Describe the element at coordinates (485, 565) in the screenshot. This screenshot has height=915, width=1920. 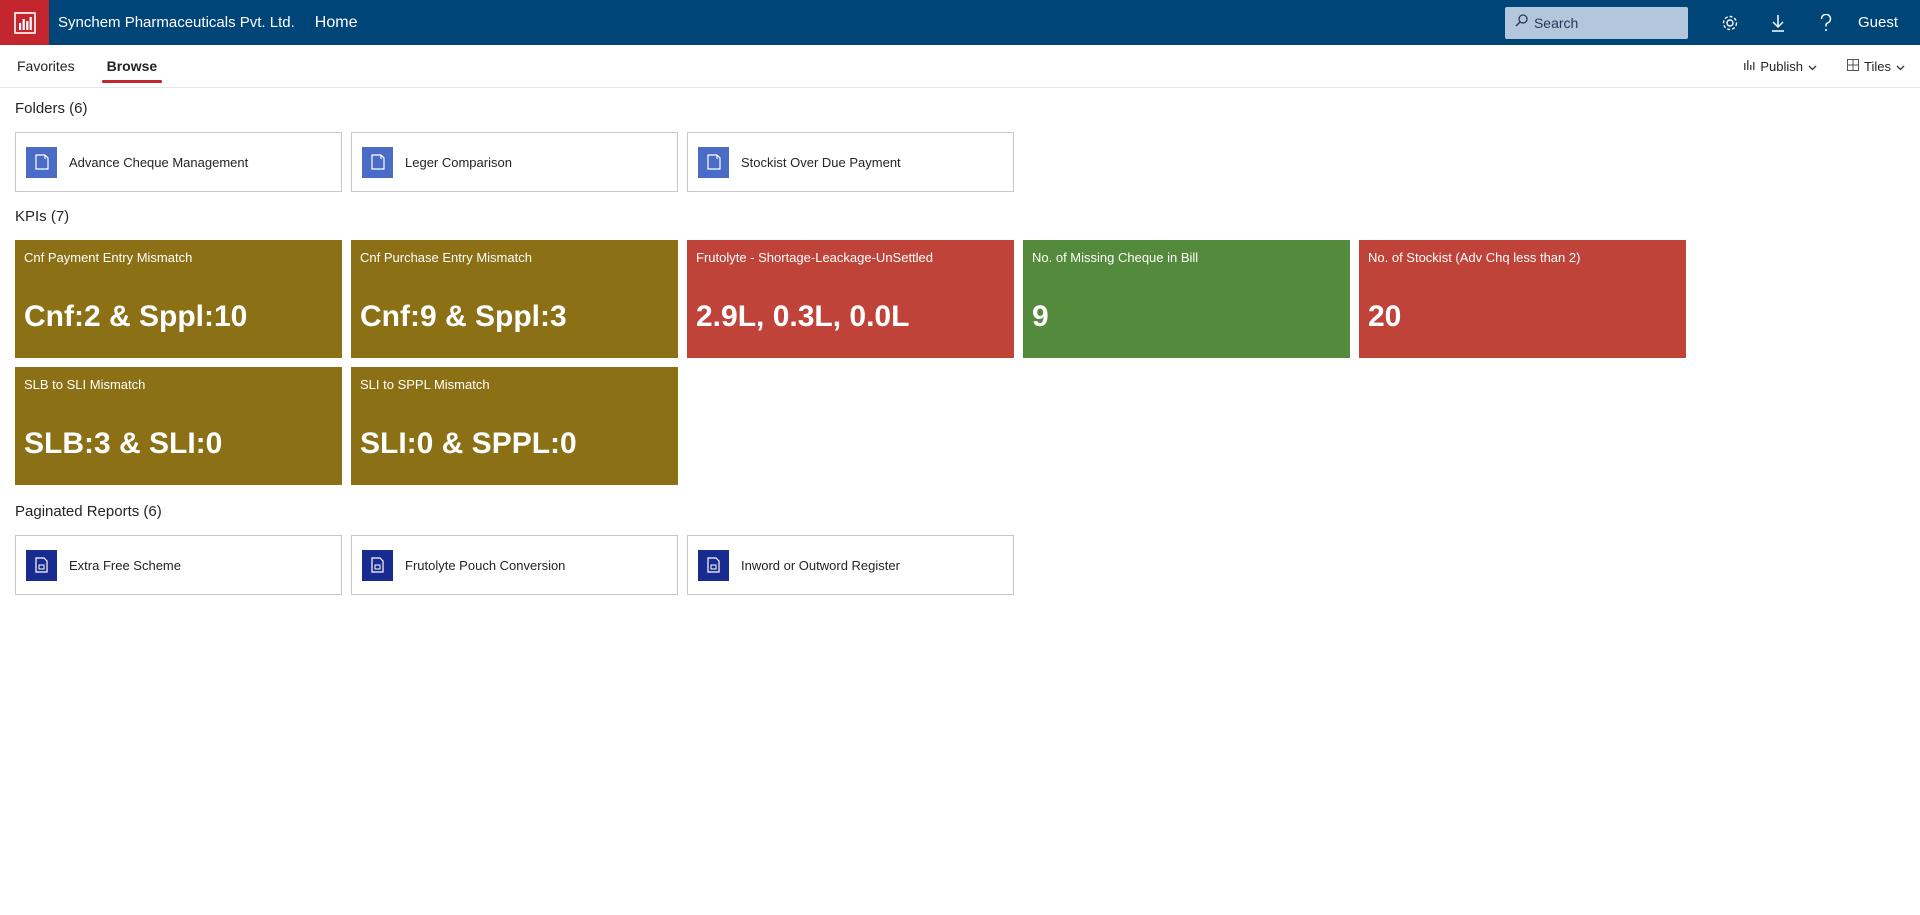
I see `report-label: Frutolyte Pouch Conversion` at that location.